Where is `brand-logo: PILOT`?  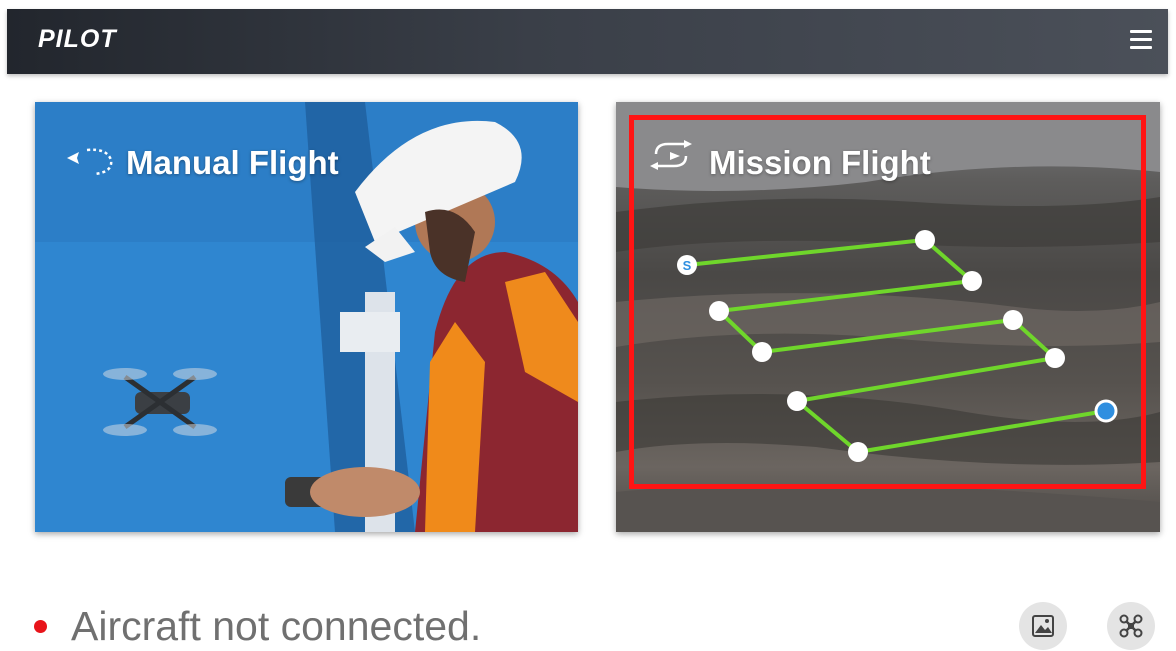 brand-logo: PILOT is located at coordinates (77, 39).